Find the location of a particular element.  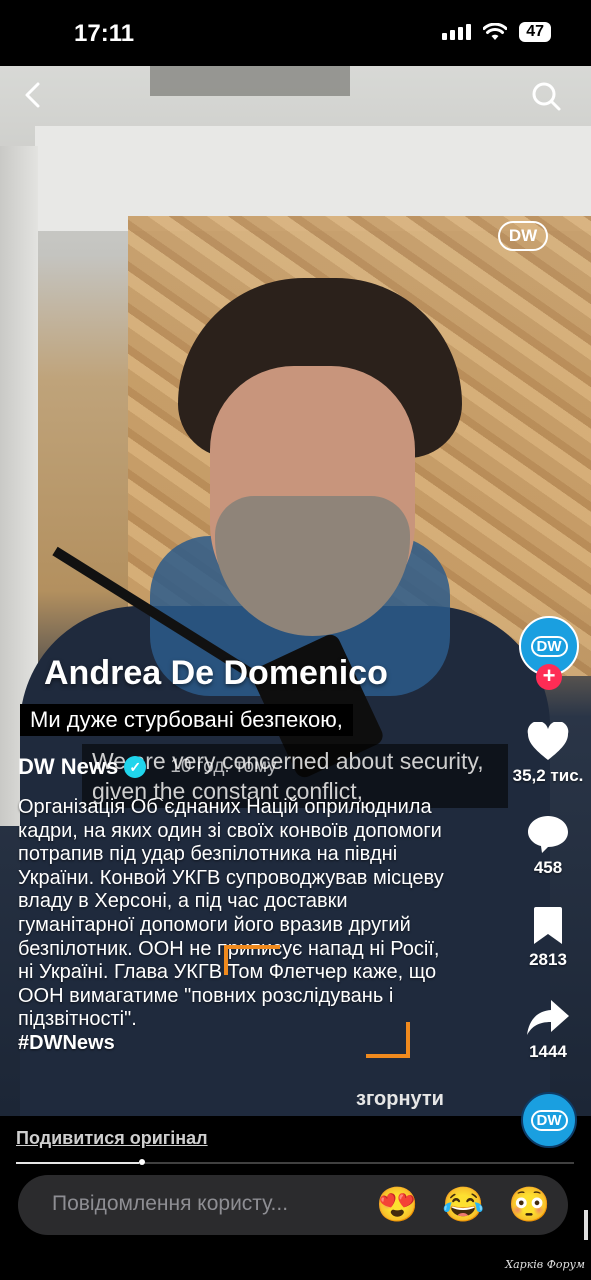

heart-icon is located at coordinates (548, 741).